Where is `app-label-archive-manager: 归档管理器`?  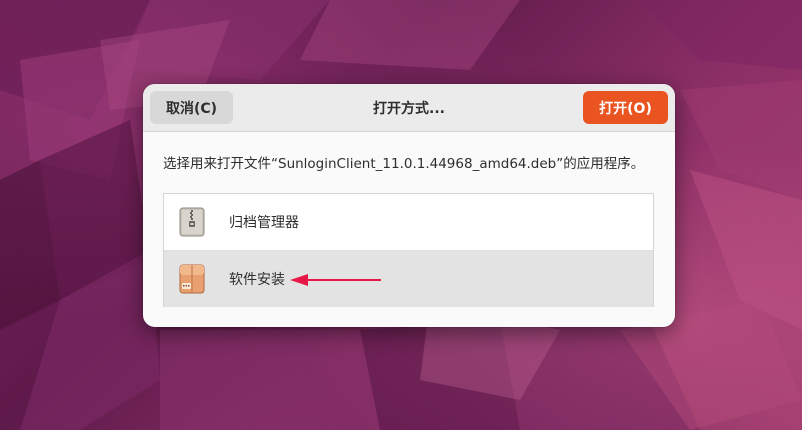
app-label-archive-manager: 归档管理器 is located at coordinates (264, 223).